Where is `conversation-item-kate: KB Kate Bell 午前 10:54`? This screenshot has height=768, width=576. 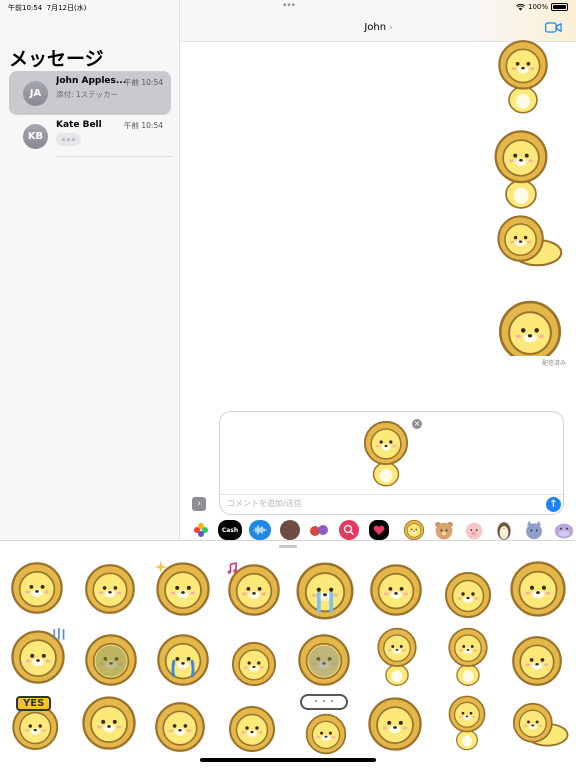
conversation-item-kate: KB Kate Bell 午前 10:54 is located at coordinates (90, 136).